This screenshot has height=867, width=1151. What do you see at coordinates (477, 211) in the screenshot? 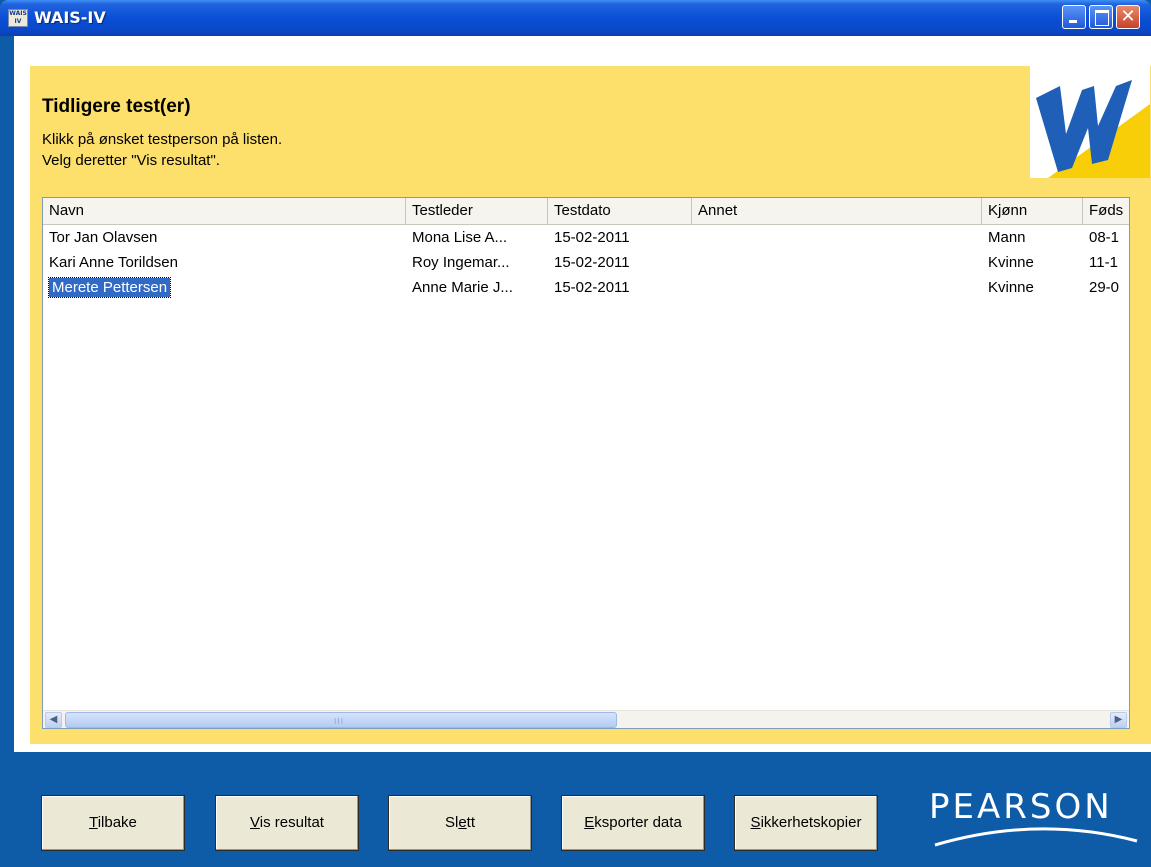
I see `column-header-testleder: Testleder` at bounding box center [477, 211].